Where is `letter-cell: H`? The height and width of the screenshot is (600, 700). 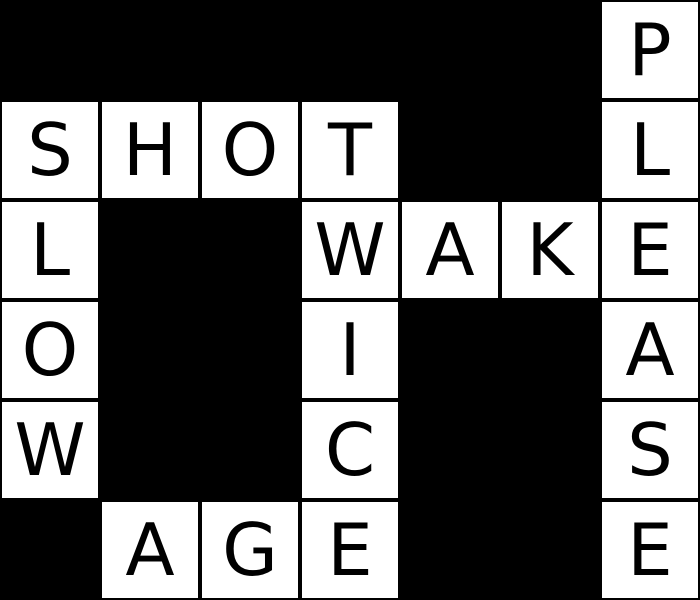
letter-cell: H is located at coordinates (150, 150).